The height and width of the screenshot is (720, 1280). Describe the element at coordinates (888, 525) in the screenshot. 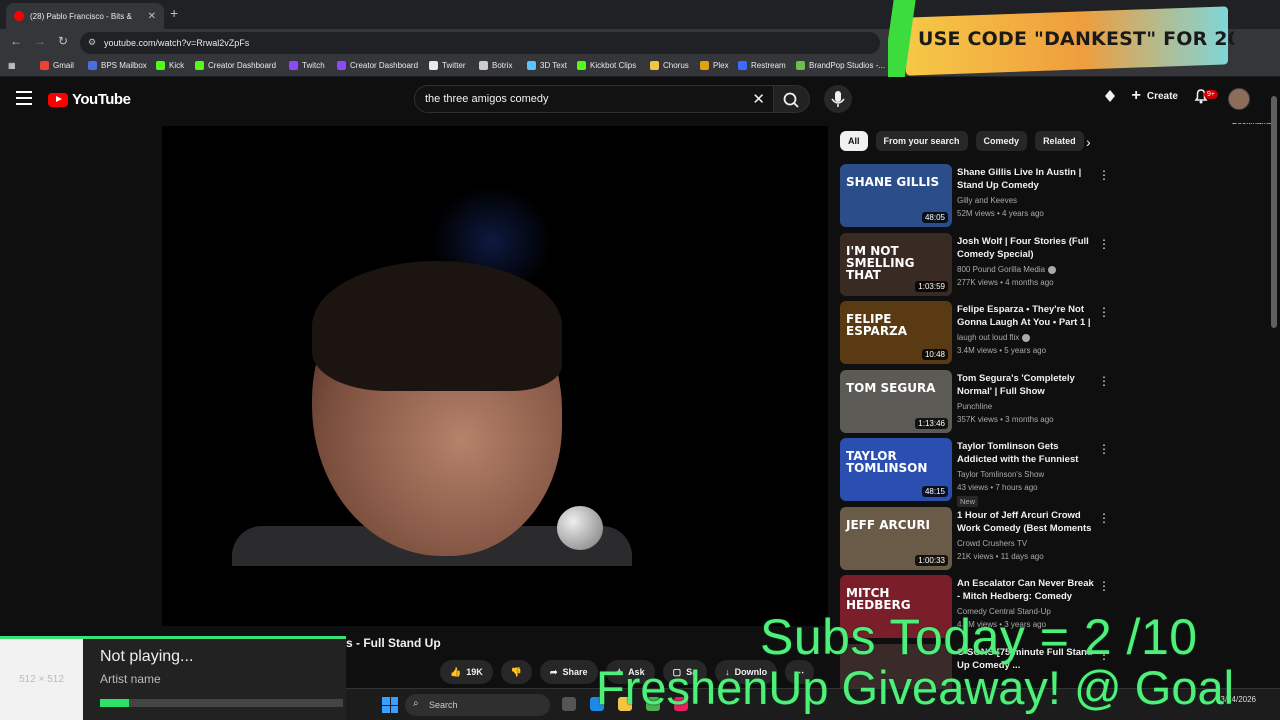

I see `thumbnail-text: JEFF ARCURI` at that location.